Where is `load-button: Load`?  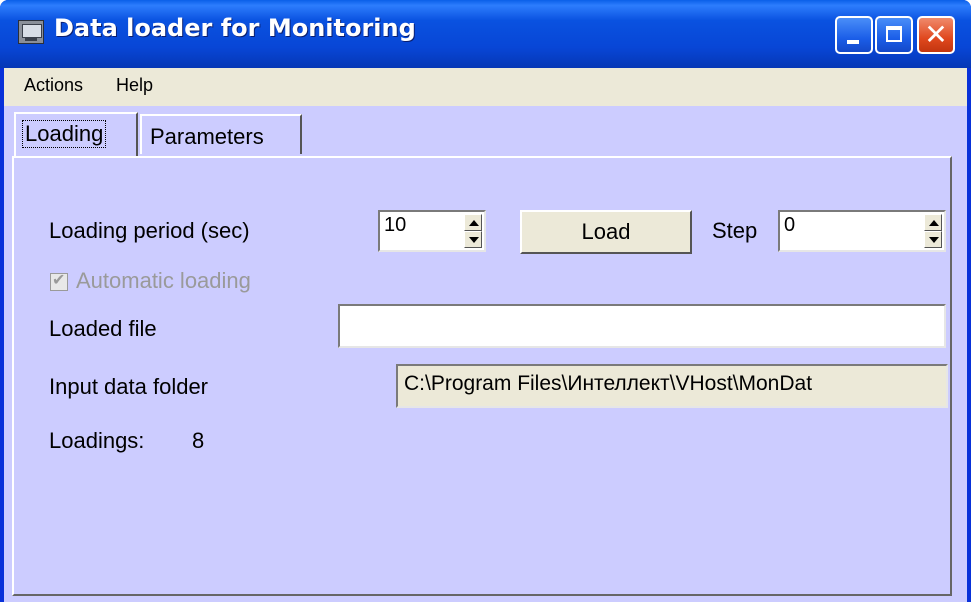 load-button: Load is located at coordinates (606, 232).